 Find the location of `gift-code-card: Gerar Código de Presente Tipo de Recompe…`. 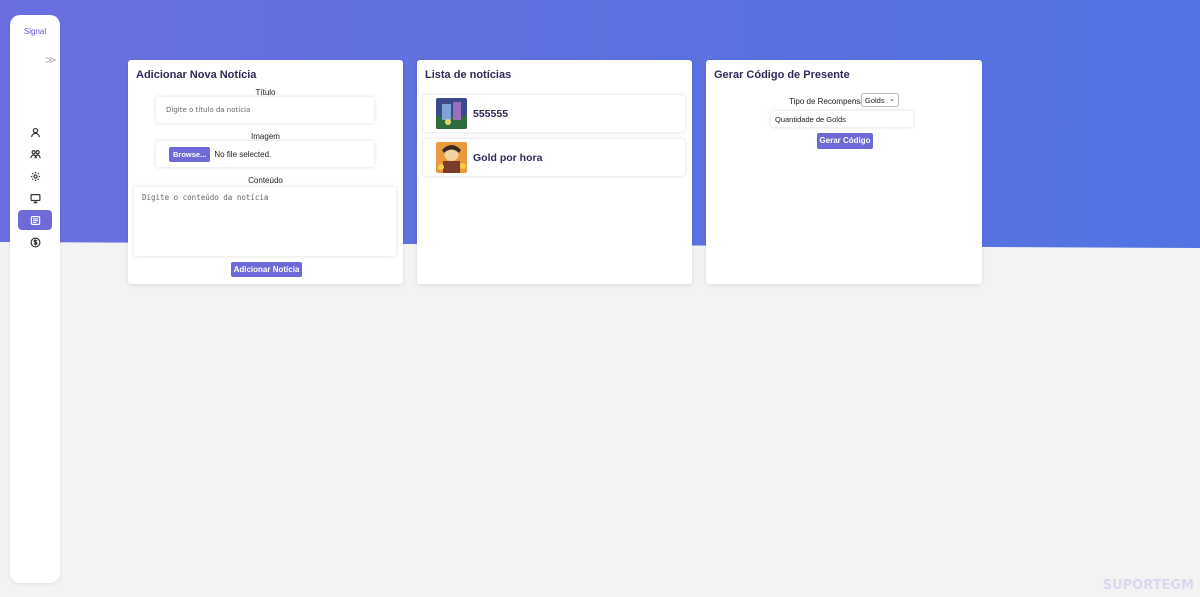

gift-code-card: Gerar Código de Presente Tipo de Recompe… is located at coordinates (844, 172).